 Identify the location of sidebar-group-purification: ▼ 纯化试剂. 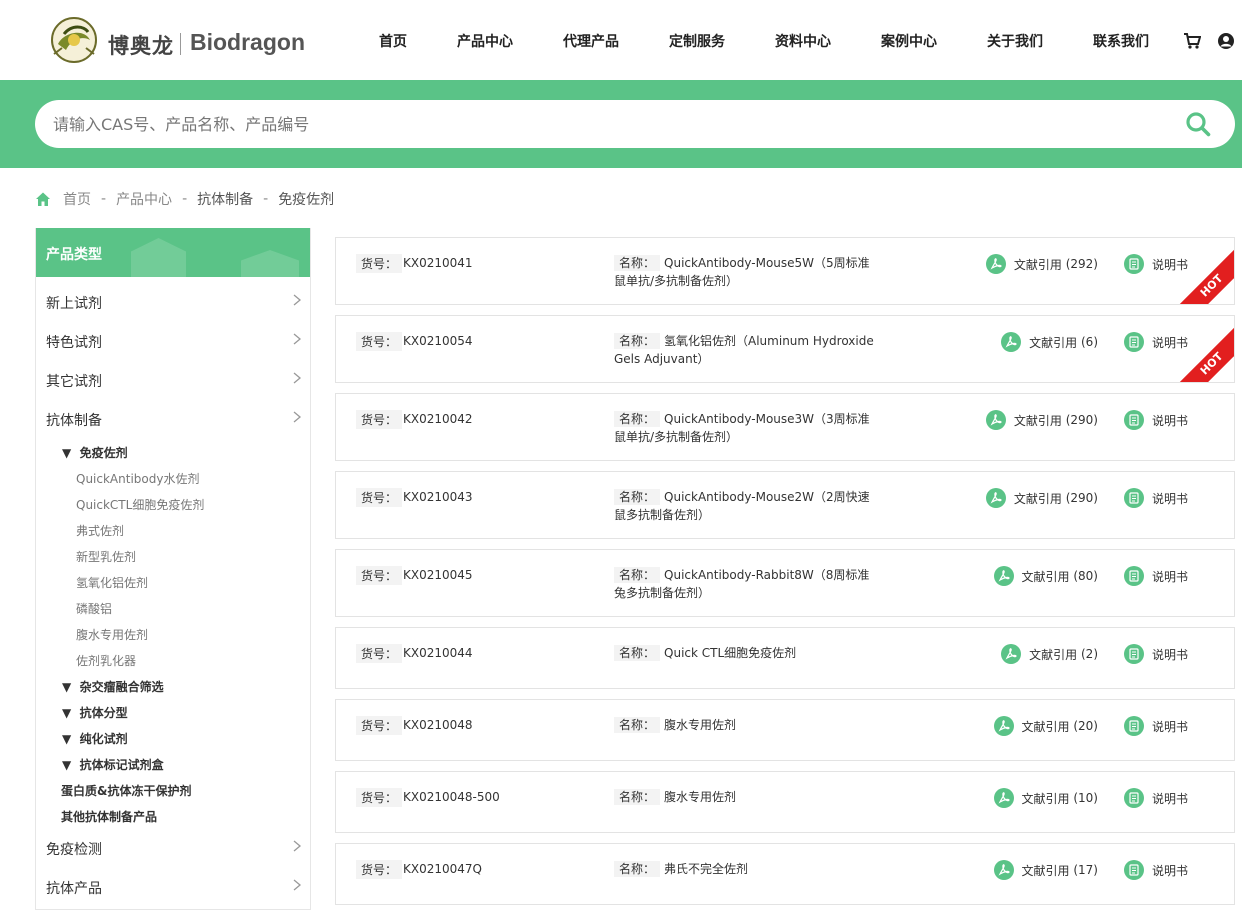
(95, 738).